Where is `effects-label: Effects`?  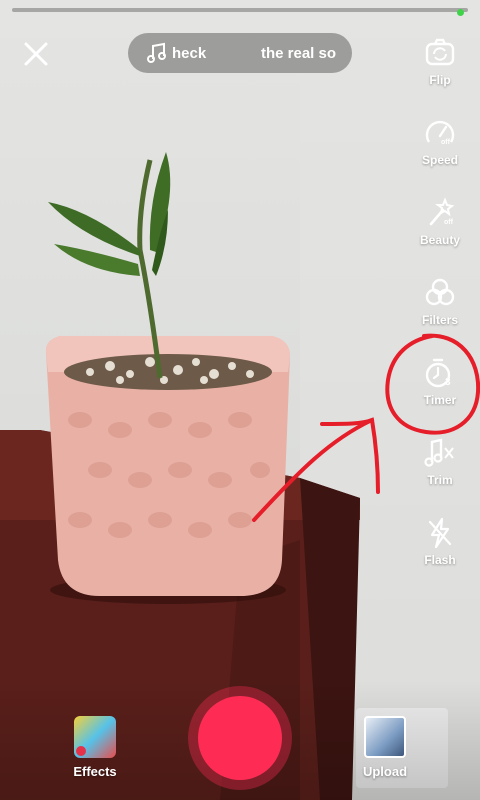 effects-label: Effects is located at coordinates (95, 771).